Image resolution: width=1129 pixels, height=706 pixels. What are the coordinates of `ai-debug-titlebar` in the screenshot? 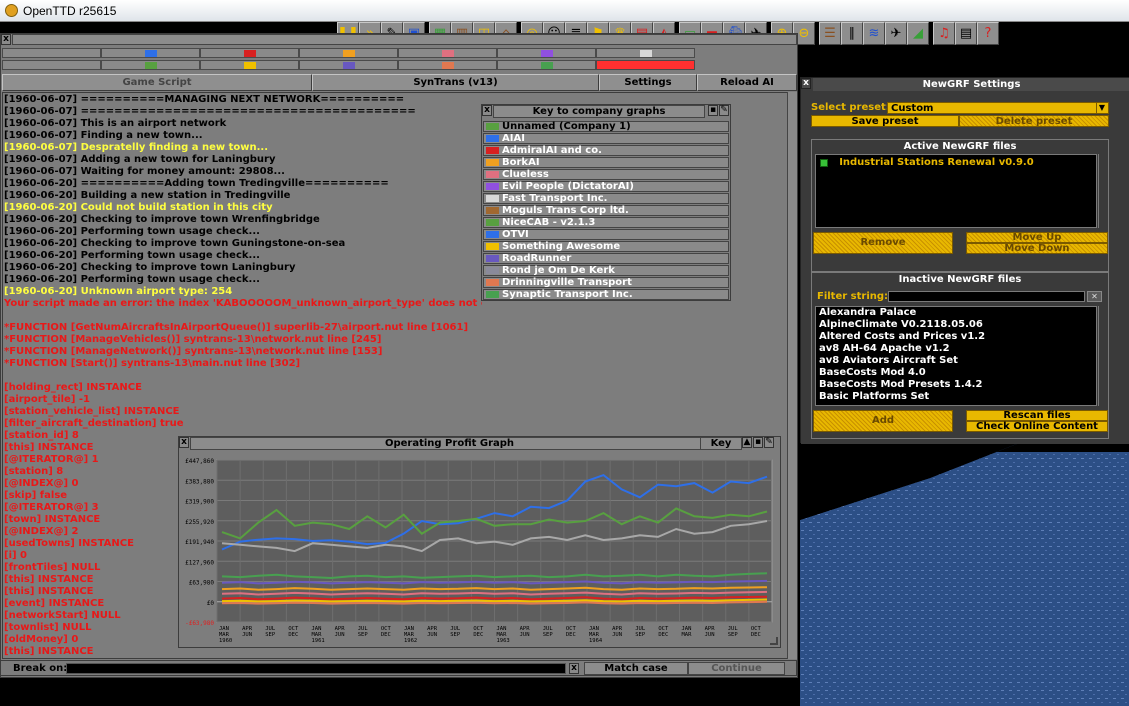 It's located at (404, 39).